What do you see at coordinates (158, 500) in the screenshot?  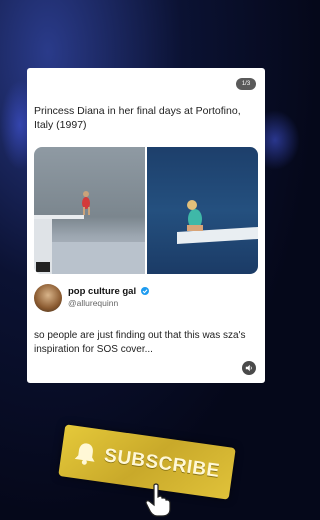 I see `hand-pointer-icon` at bounding box center [158, 500].